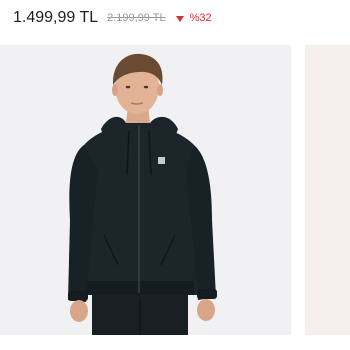 The image size is (350, 350). Describe the element at coordinates (56, 17) in the screenshot. I see `current-price: 1.499,99 TL` at that location.